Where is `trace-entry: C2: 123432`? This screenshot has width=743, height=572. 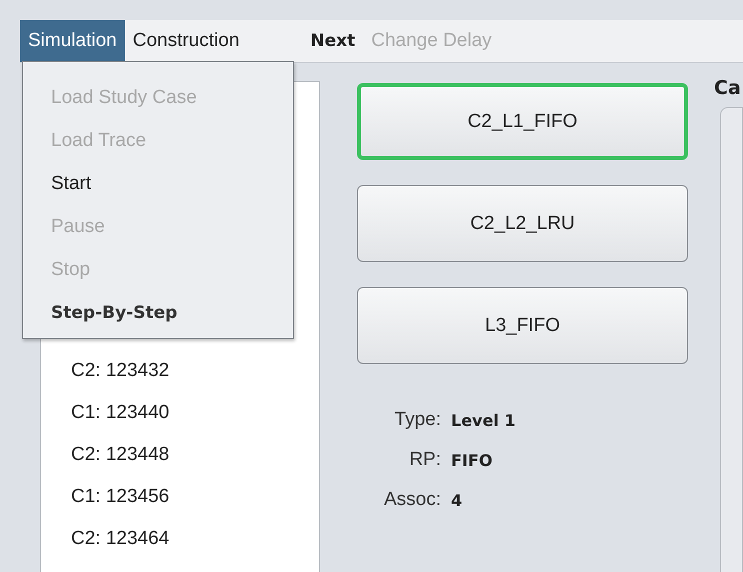
trace-entry: C2: 123432 is located at coordinates (180, 371).